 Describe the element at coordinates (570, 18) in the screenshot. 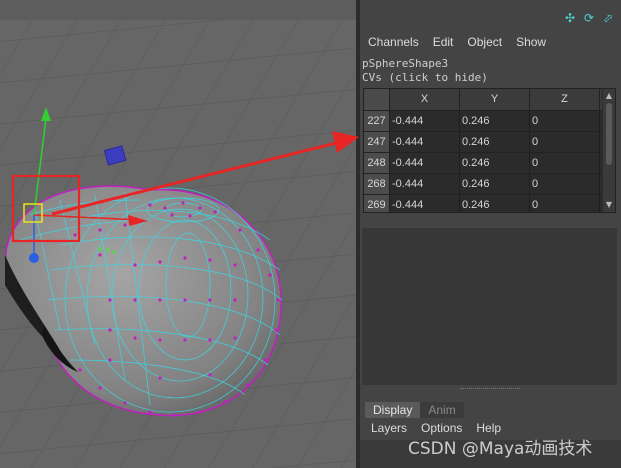

I see `axes-icon: ✣` at that location.